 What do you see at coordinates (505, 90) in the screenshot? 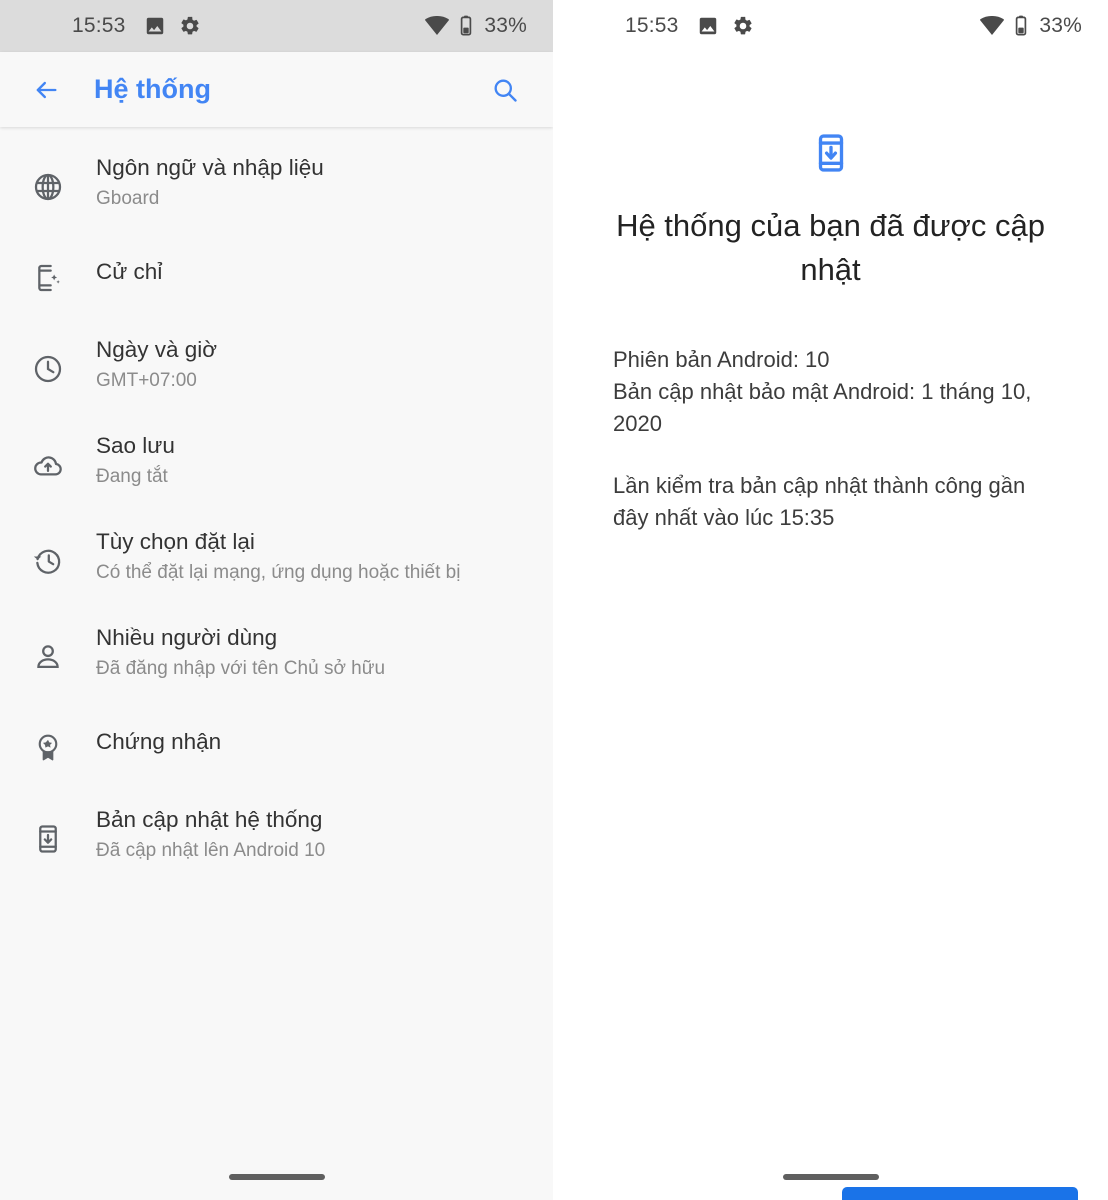
I see `search-icon` at bounding box center [505, 90].